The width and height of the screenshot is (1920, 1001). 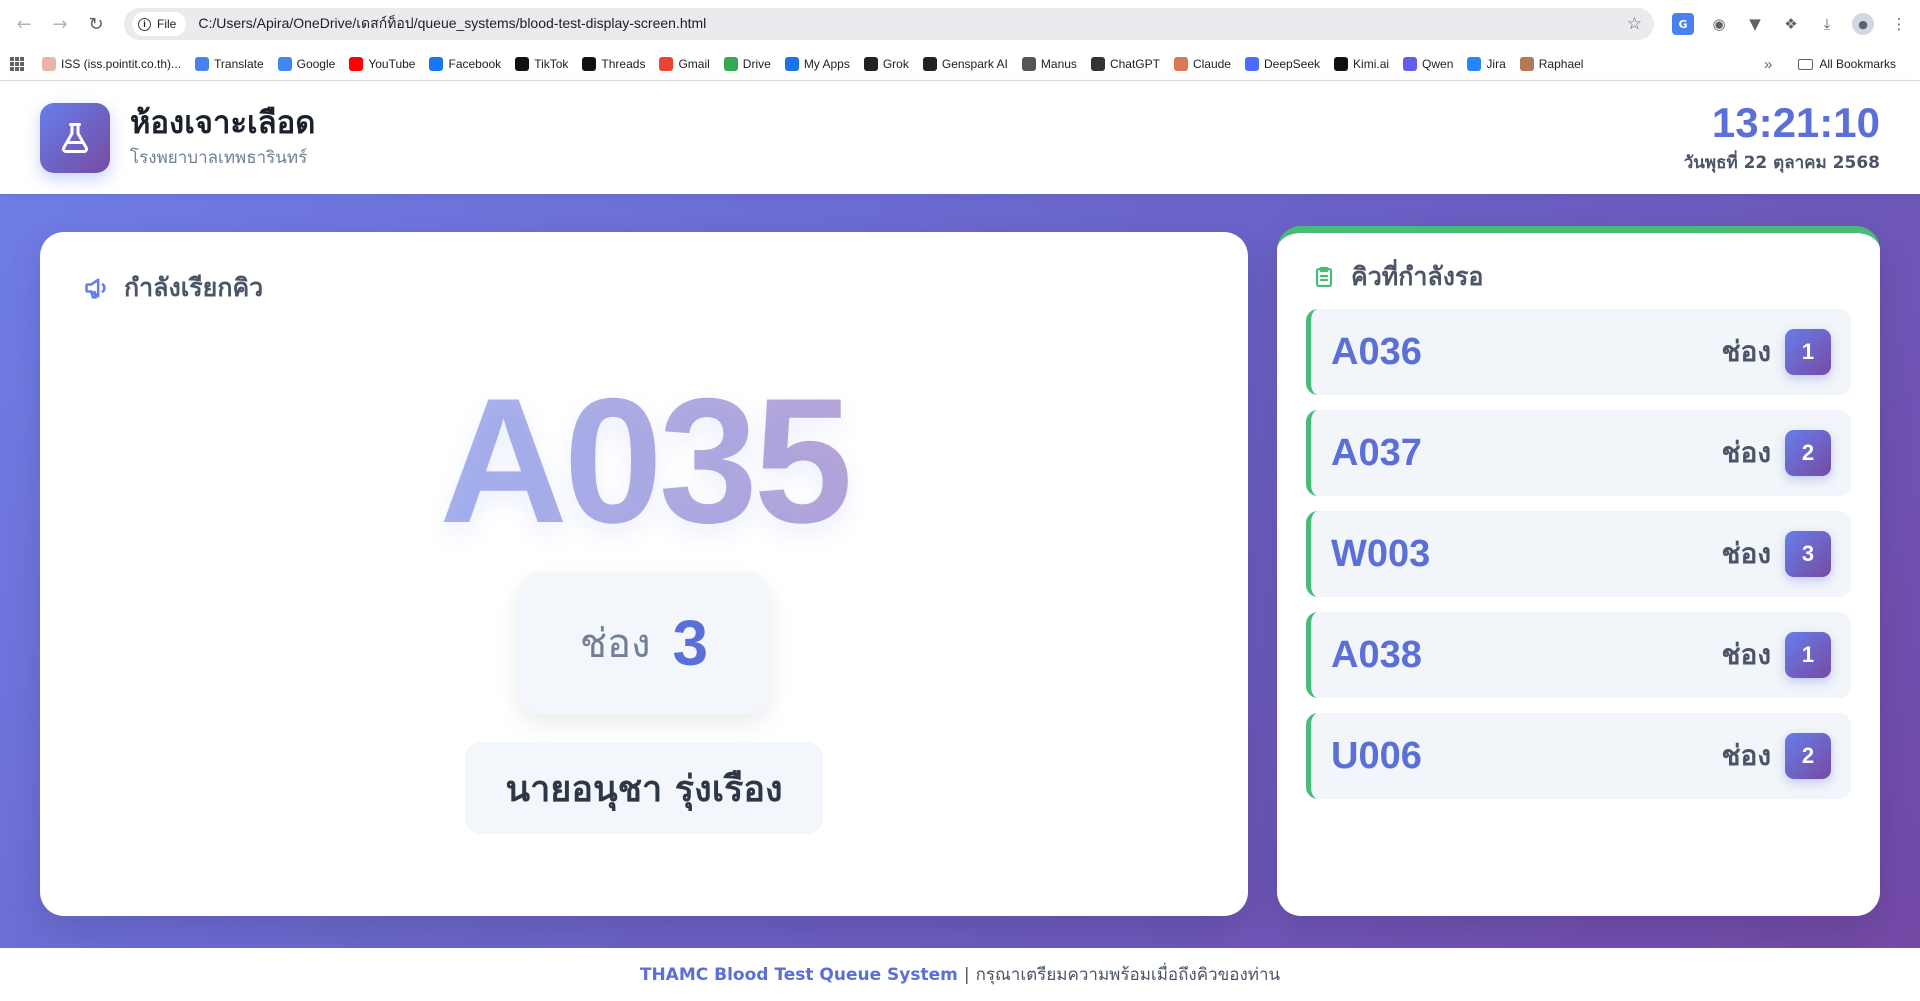 I want to click on bookmark-label: ChatGPT, so click(x=1134, y=64).